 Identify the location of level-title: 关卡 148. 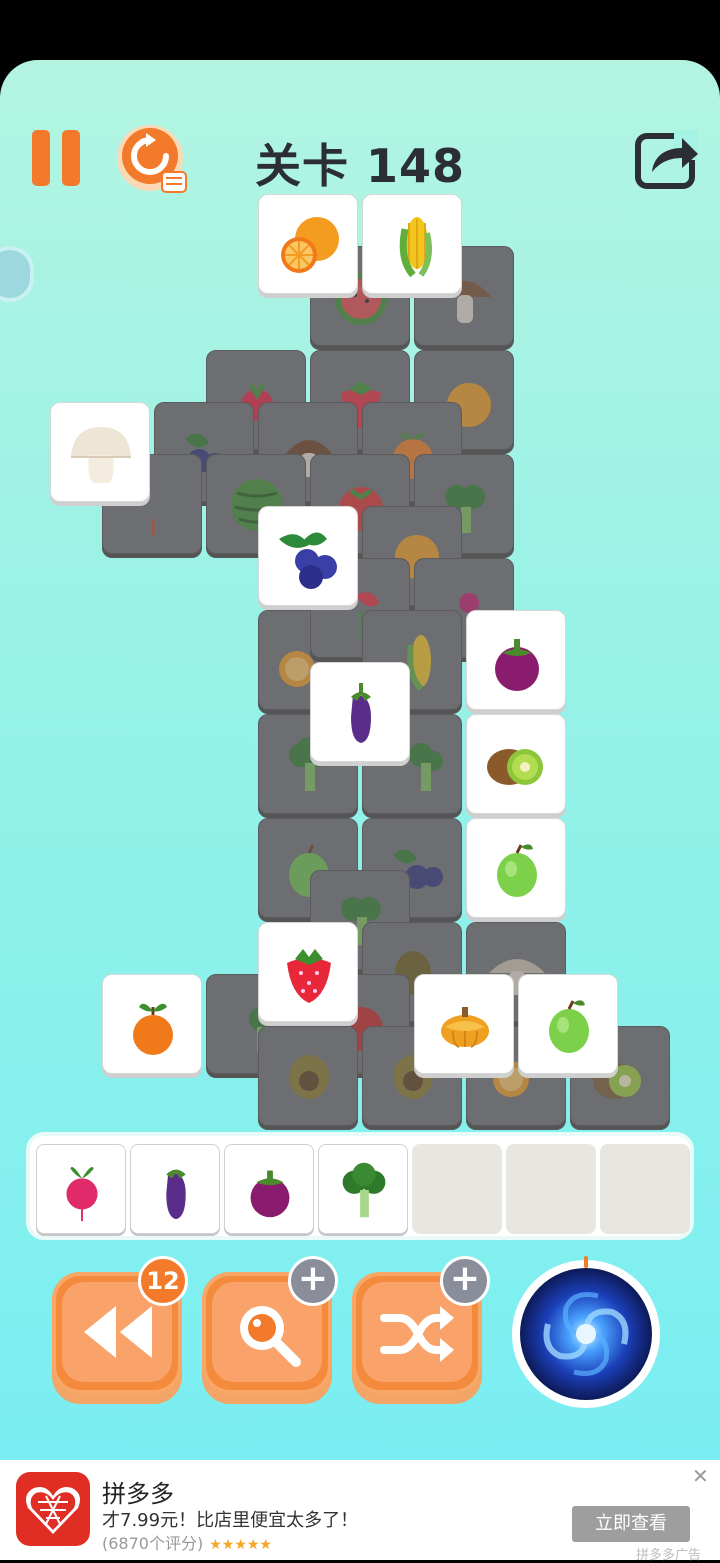
(360, 166).